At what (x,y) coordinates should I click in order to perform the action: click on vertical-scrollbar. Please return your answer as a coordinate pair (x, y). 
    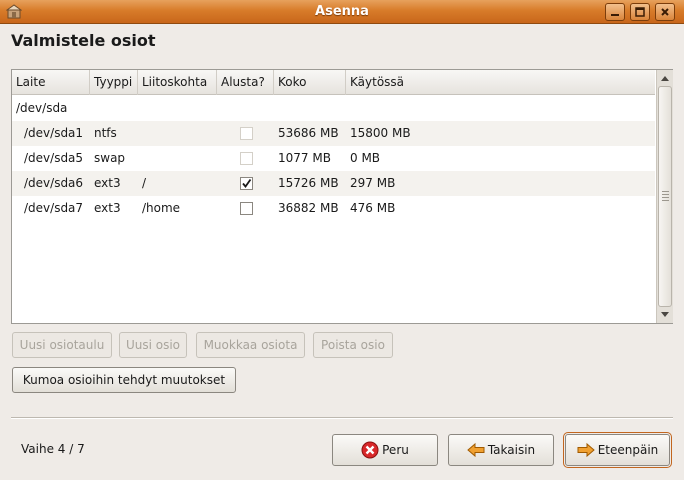
    Looking at the image, I should click on (664, 196).